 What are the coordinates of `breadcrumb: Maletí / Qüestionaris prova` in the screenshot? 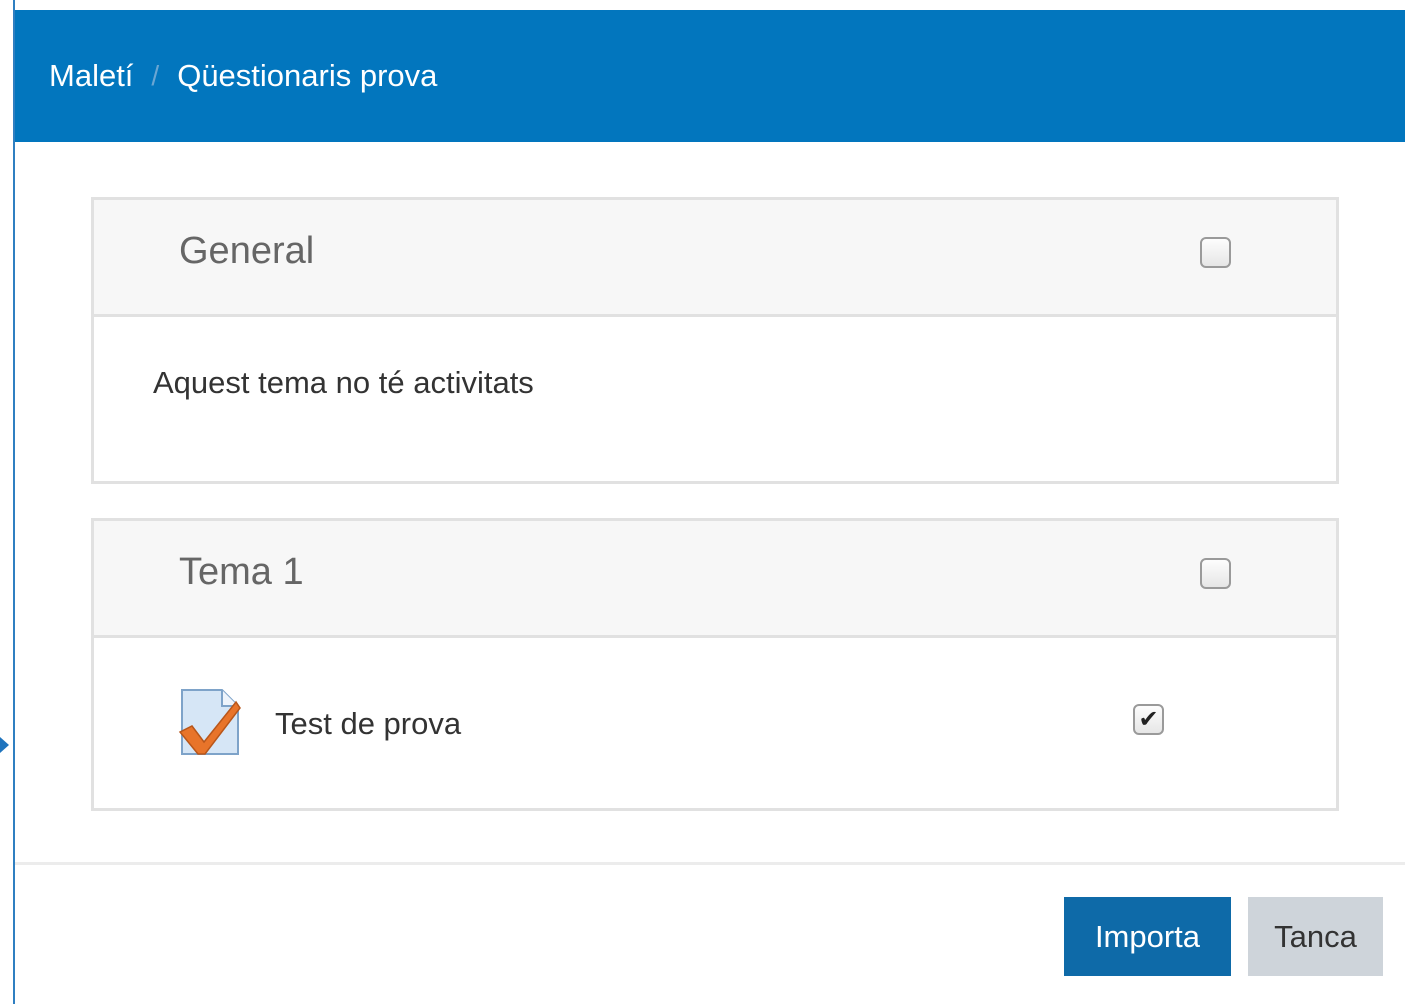 It's located at (243, 76).